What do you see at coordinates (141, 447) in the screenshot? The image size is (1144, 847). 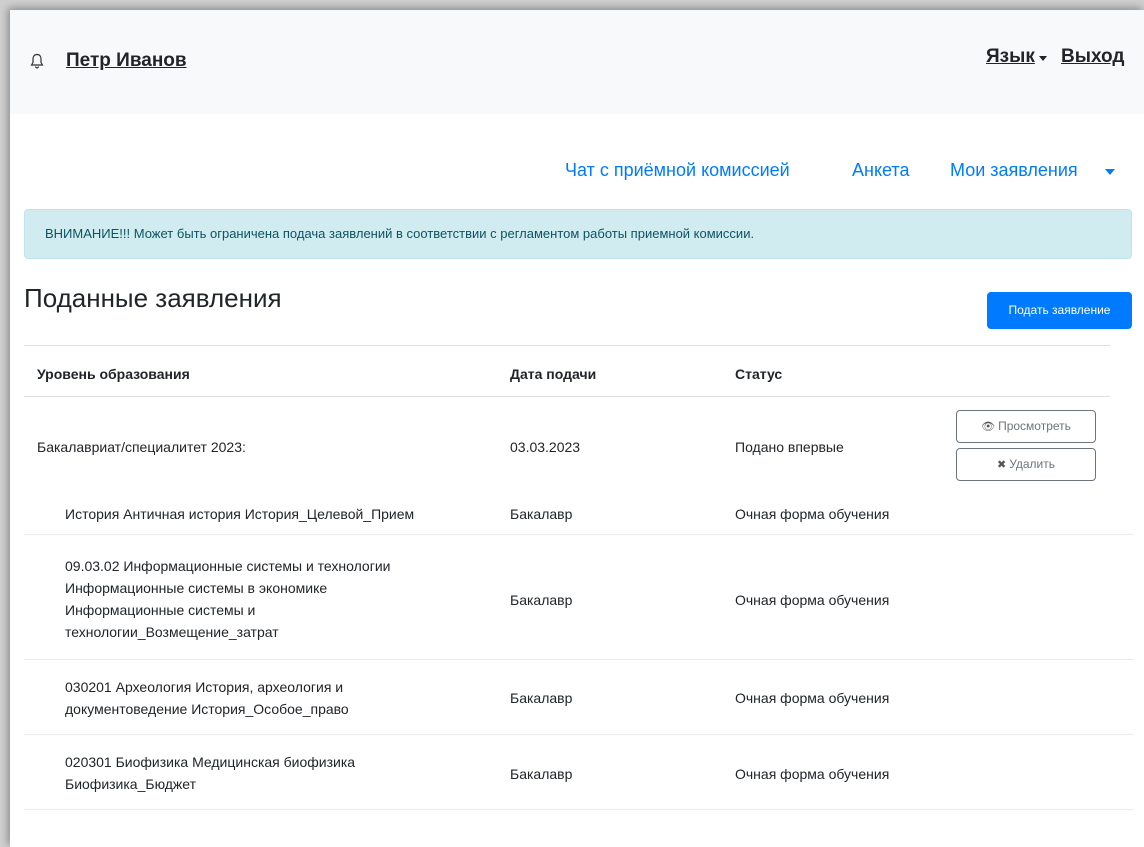 I see `application-level: Бакалавриат/специалитет 2023:` at bounding box center [141, 447].